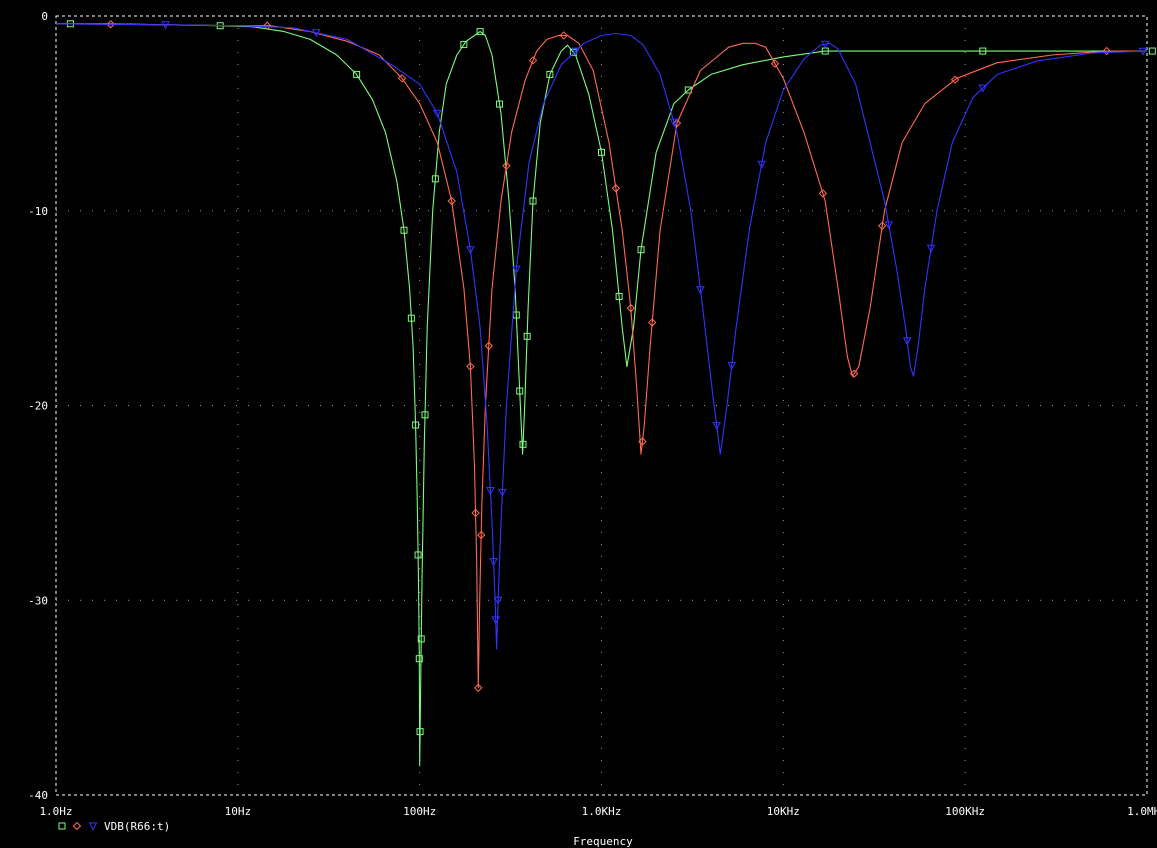 The image size is (1157, 848). Describe the element at coordinates (238, 811) in the screenshot. I see `x-tick-label: 10Hz` at that location.